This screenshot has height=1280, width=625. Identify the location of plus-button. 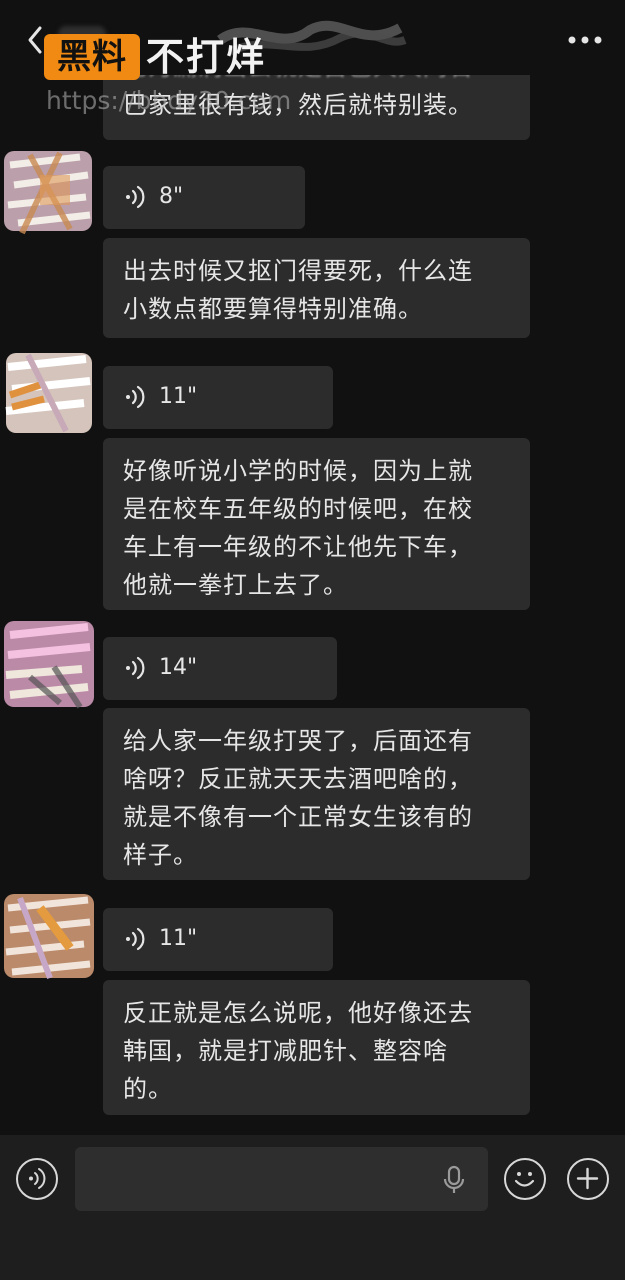
(588, 1179).